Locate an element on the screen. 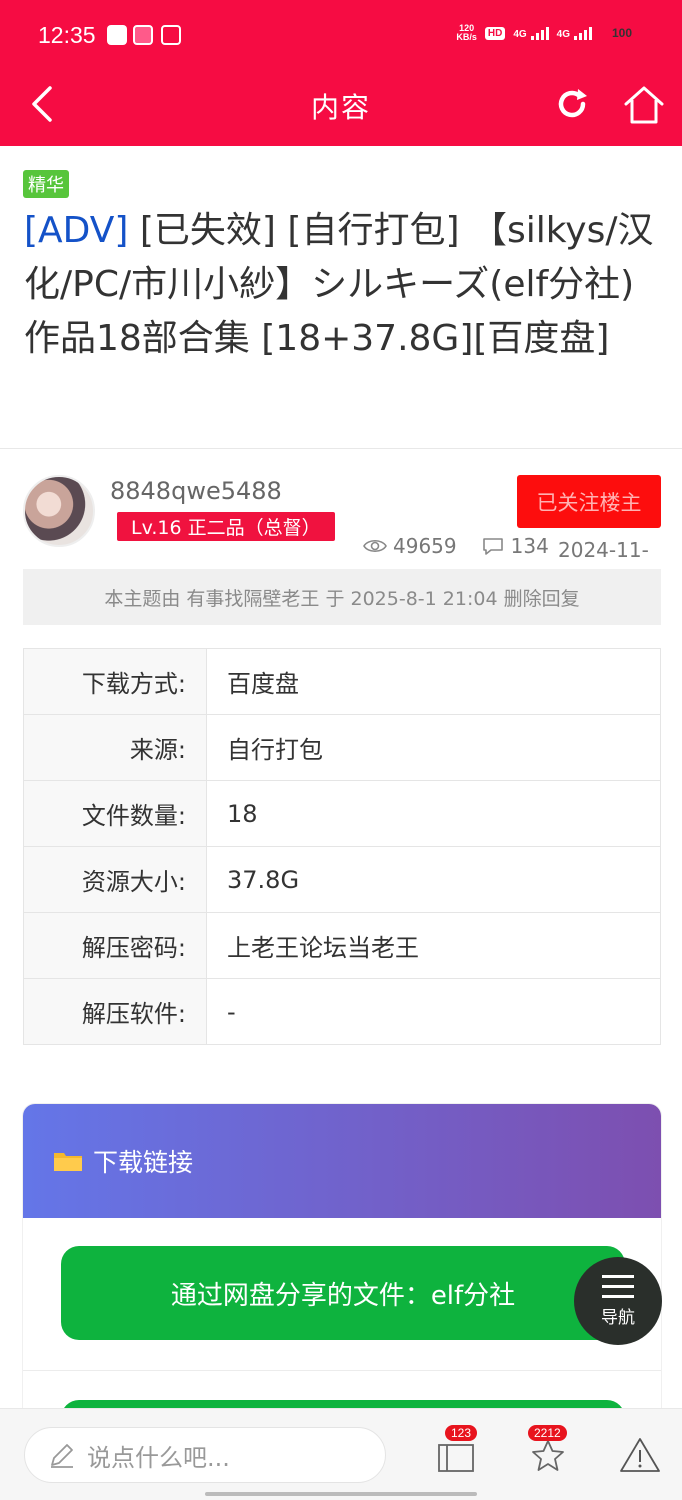 The width and height of the screenshot is (682, 1500). battery-icon: 100 is located at coordinates (622, 33).